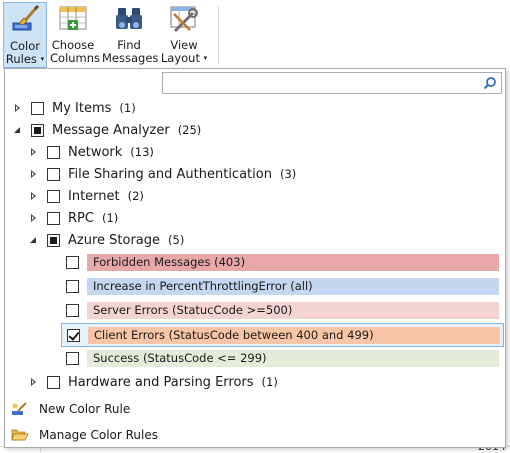  I want to click on color-rule-item: Server Errors (StatucCode >=500), so click(282, 310).